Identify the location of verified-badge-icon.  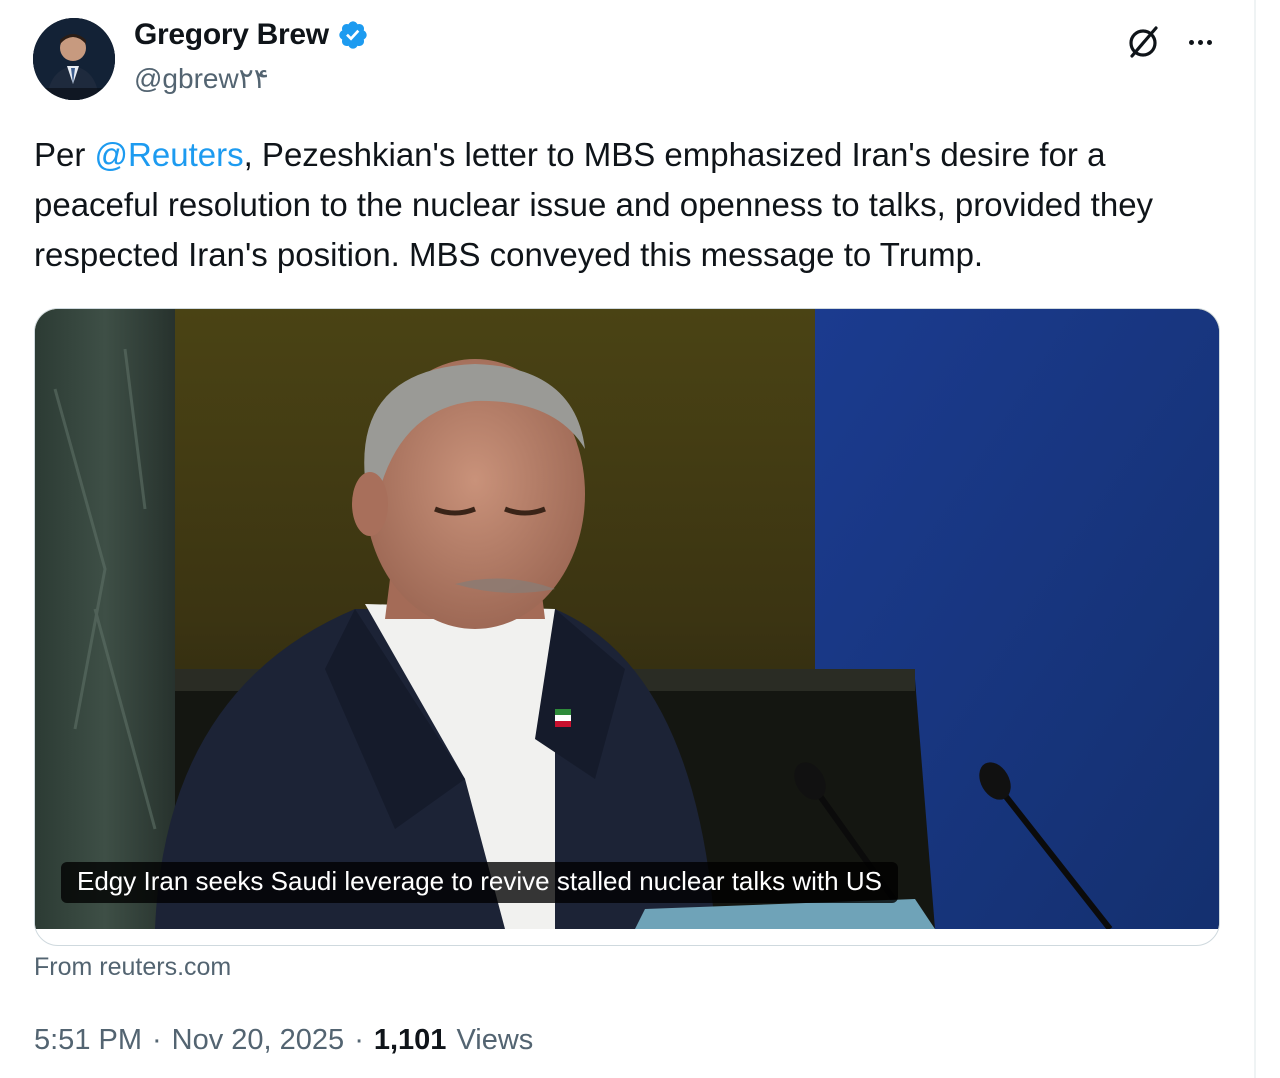
(353, 35).